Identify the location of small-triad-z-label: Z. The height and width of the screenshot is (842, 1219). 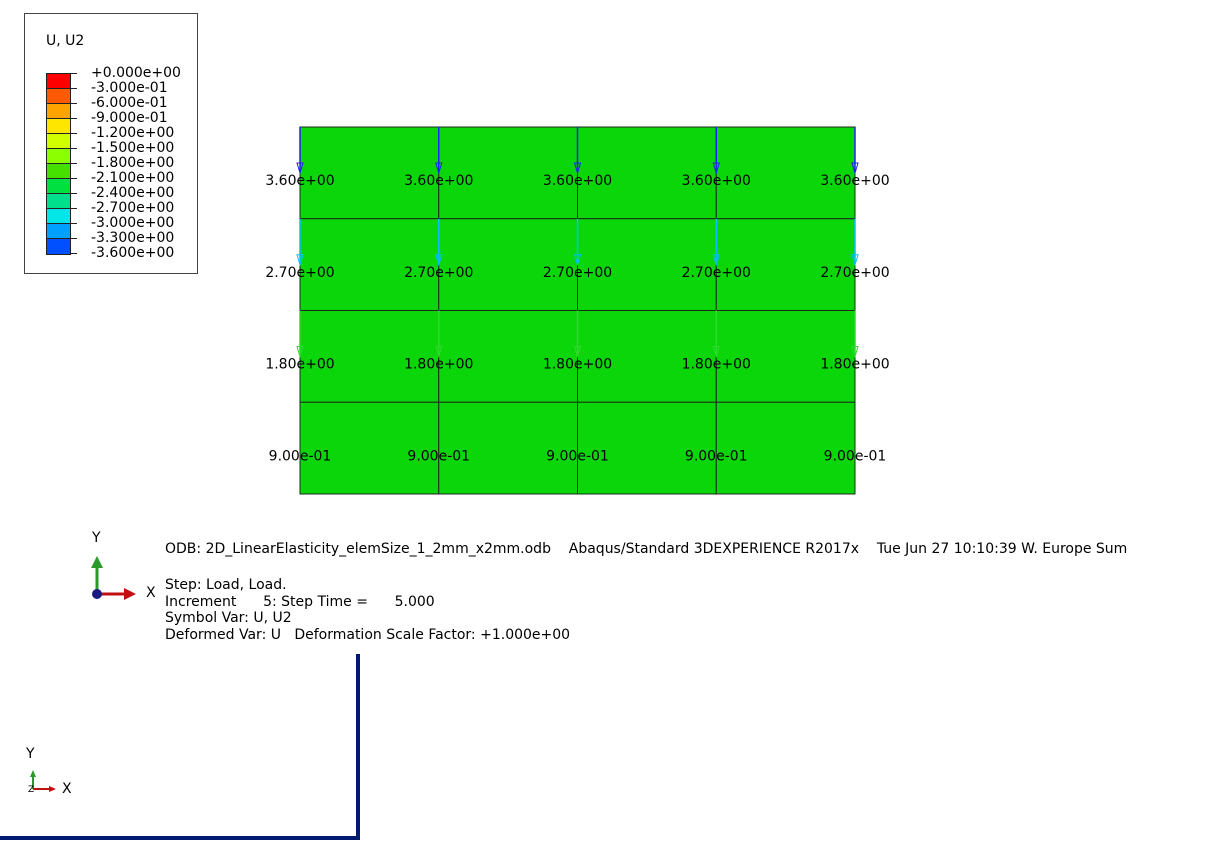
(31, 790).